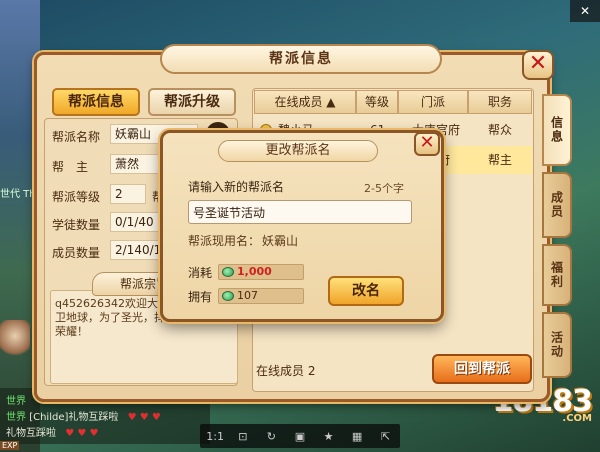  What do you see at coordinates (286, 371) in the screenshot?
I see `online-member-count: 在线成员 2` at bounding box center [286, 371].